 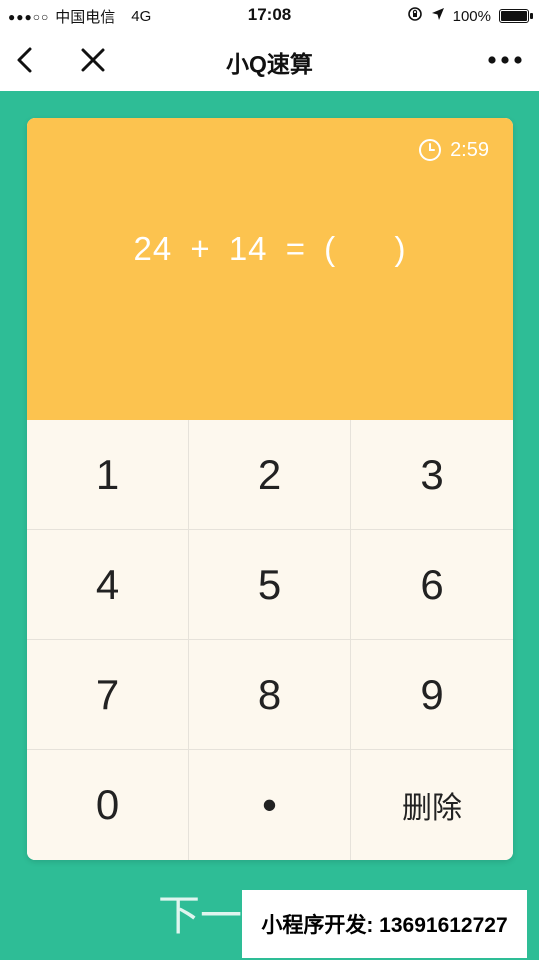 I want to click on status-right: 100%, so click(x=470, y=16).